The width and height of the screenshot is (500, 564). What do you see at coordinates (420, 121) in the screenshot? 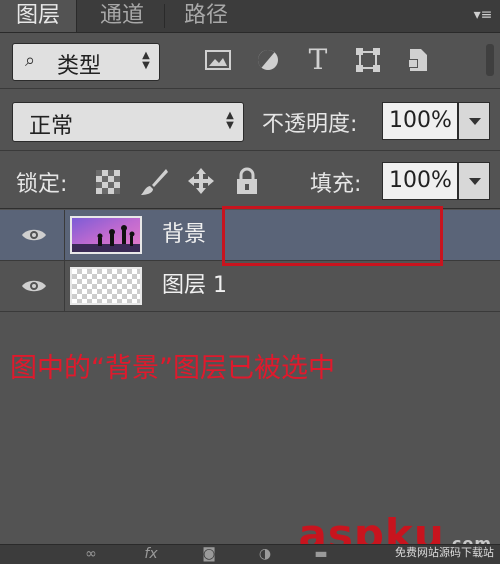
I see `opacity-input: 100%` at bounding box center [420, 121].